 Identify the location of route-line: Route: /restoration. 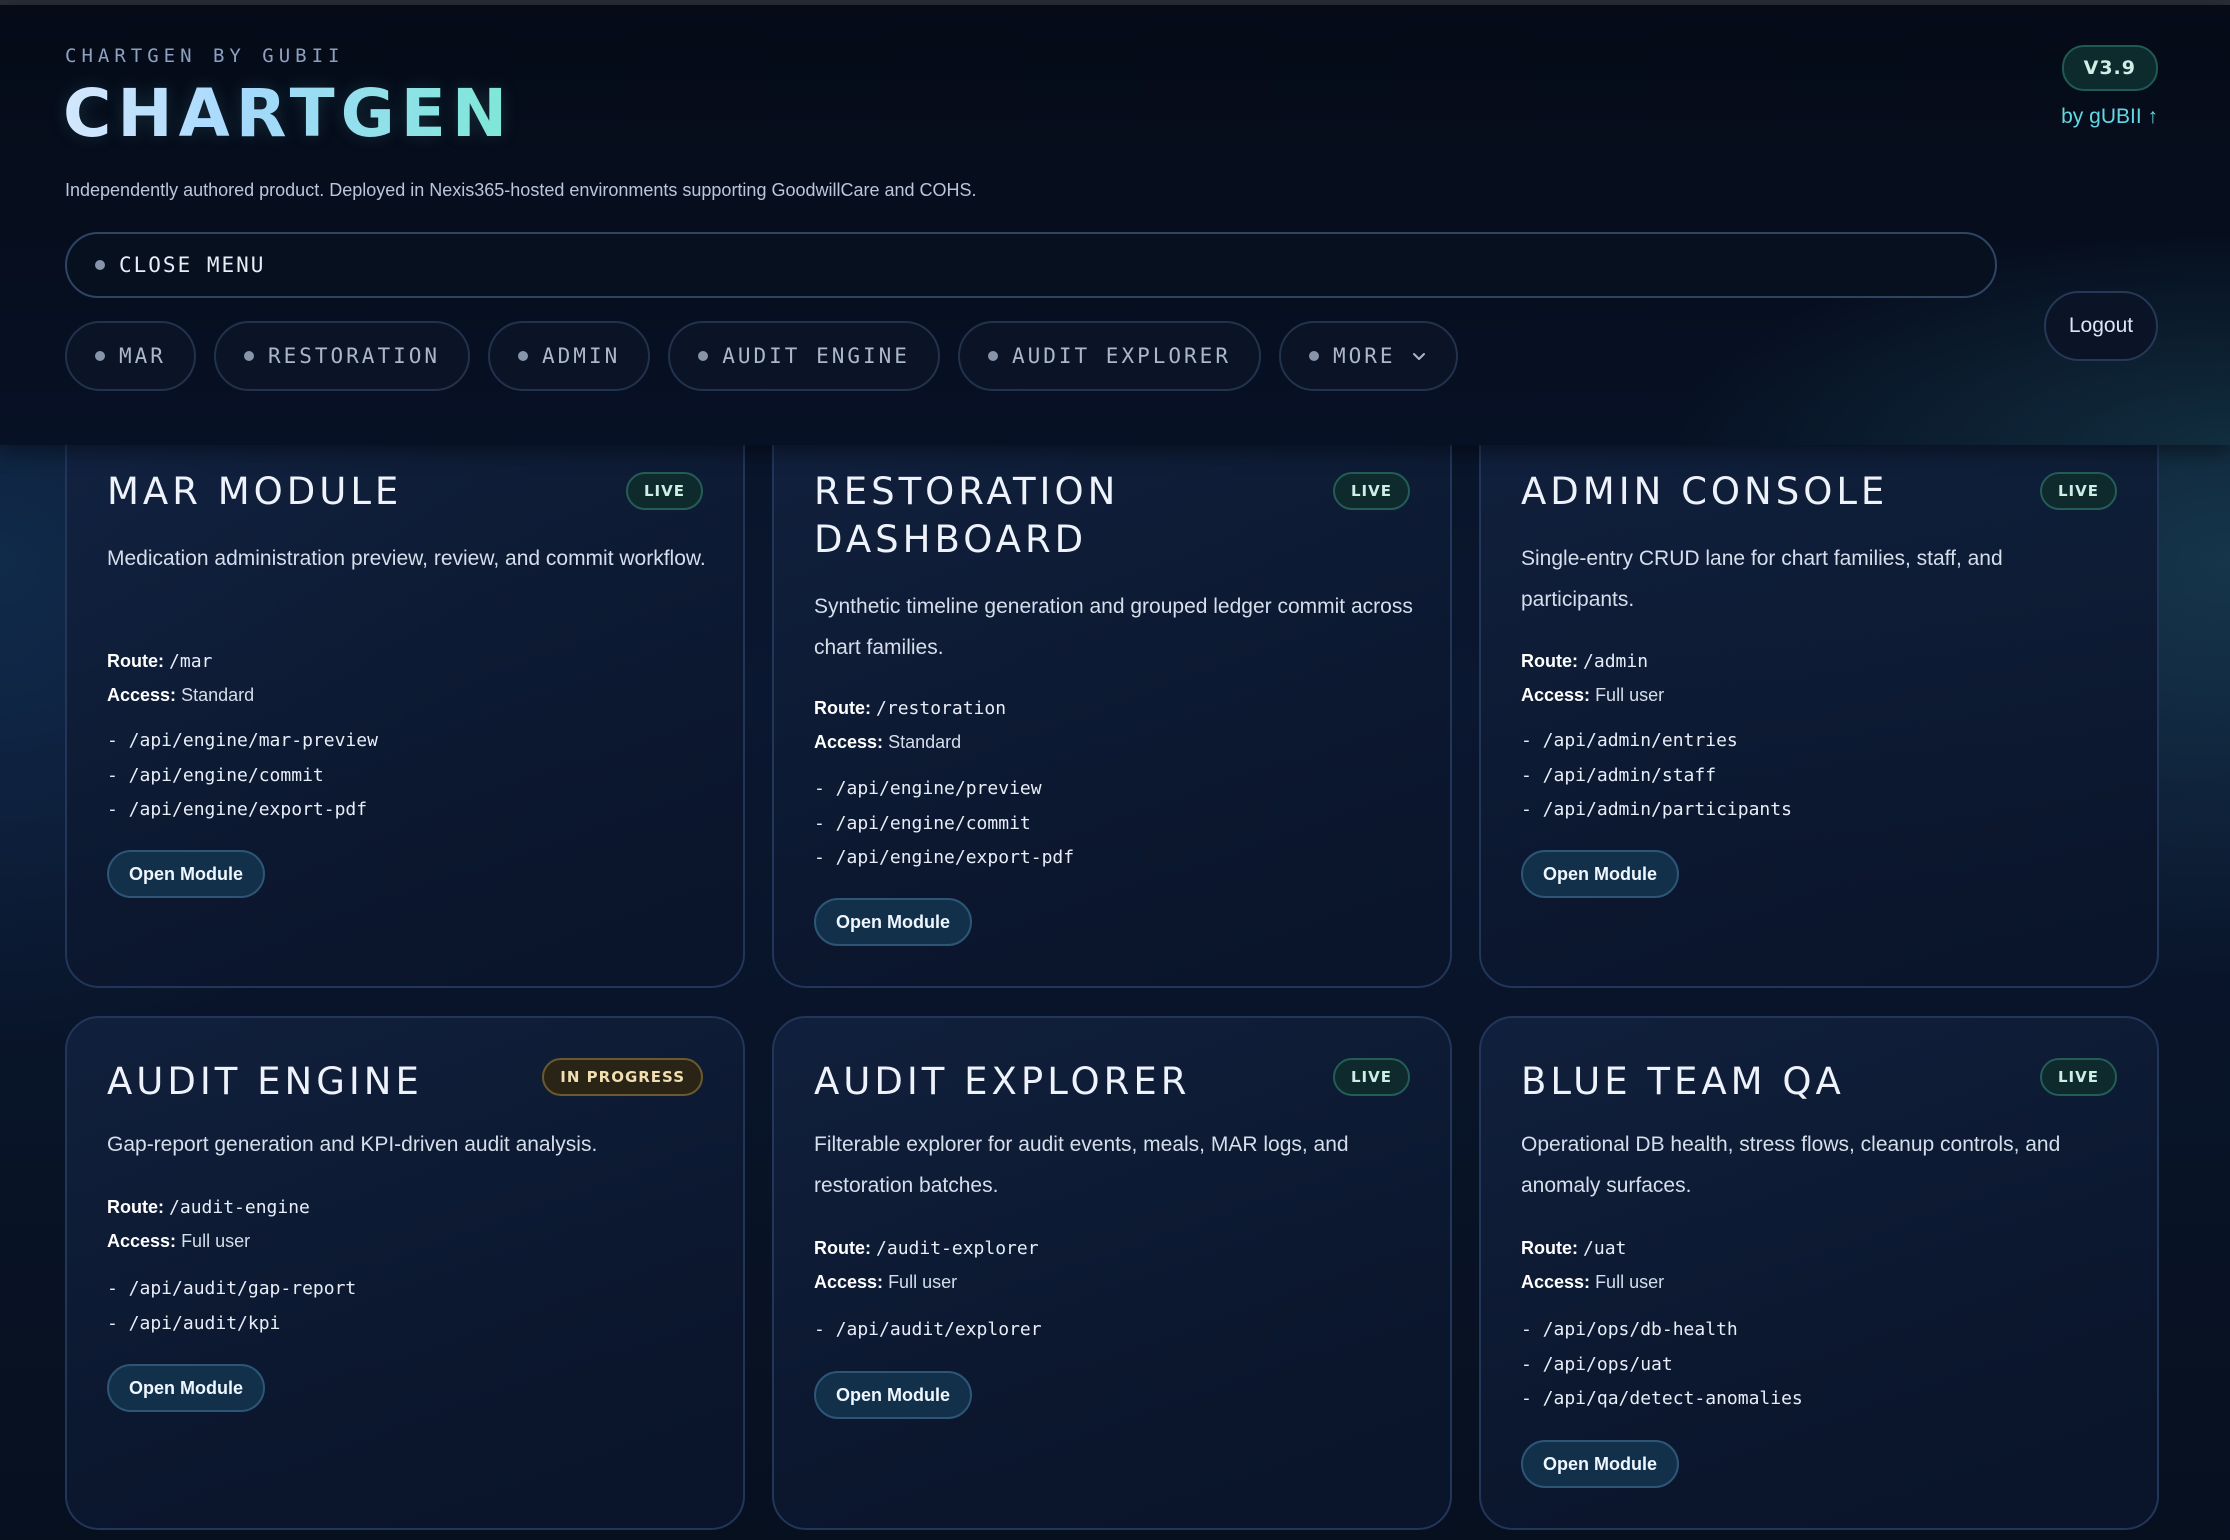
(910, 708).